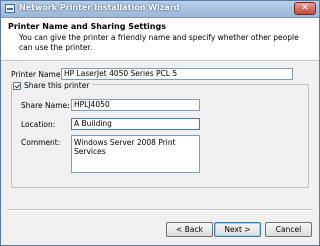 This screenshot has height=246, width=320. What do you see at coordinates (99, 7) in the screenshot?
I see `window-title: Network Printer Installation Wizard` at bounding box center [99, 7].